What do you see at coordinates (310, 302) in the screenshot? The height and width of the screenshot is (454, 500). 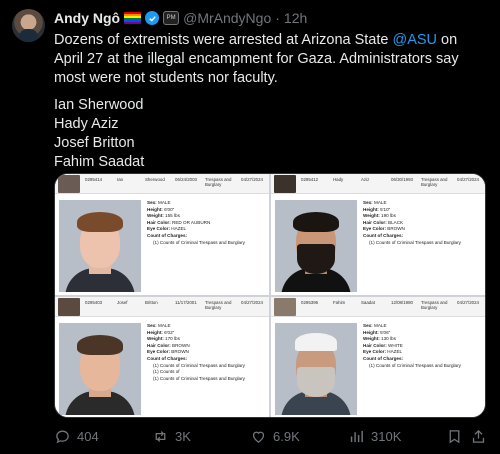 I see `booking-number: 0295396` at bounding box center [310, 302].